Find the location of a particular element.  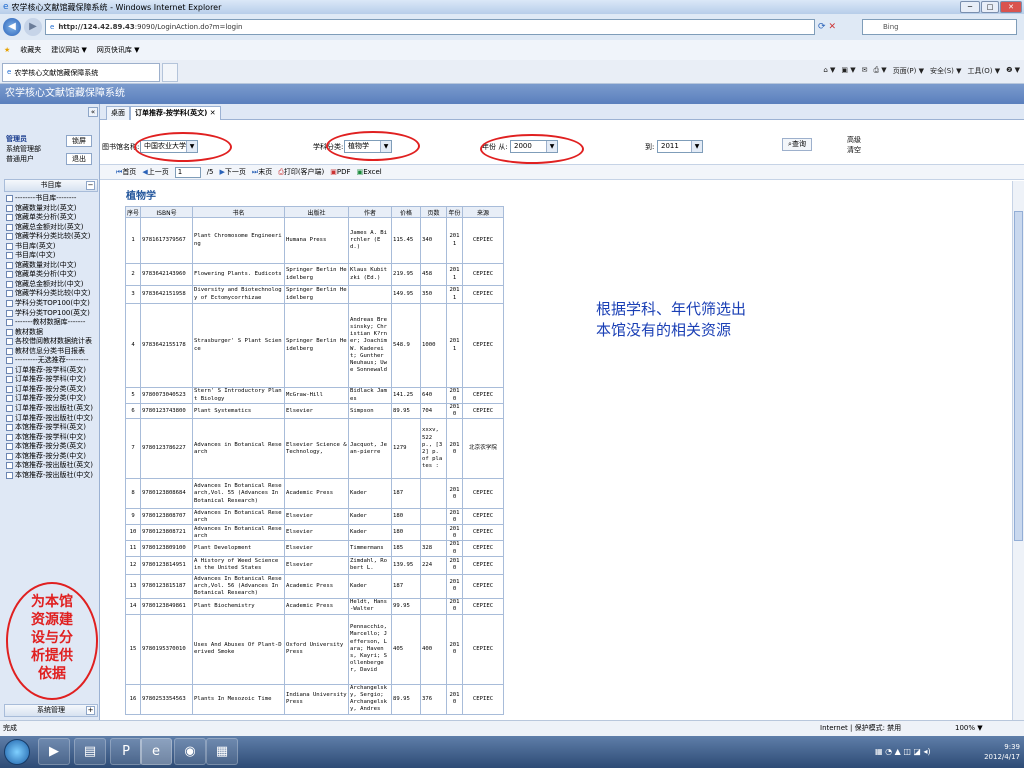

page-menu: 页面(P) ▼ is located at coordinates (908, 71).